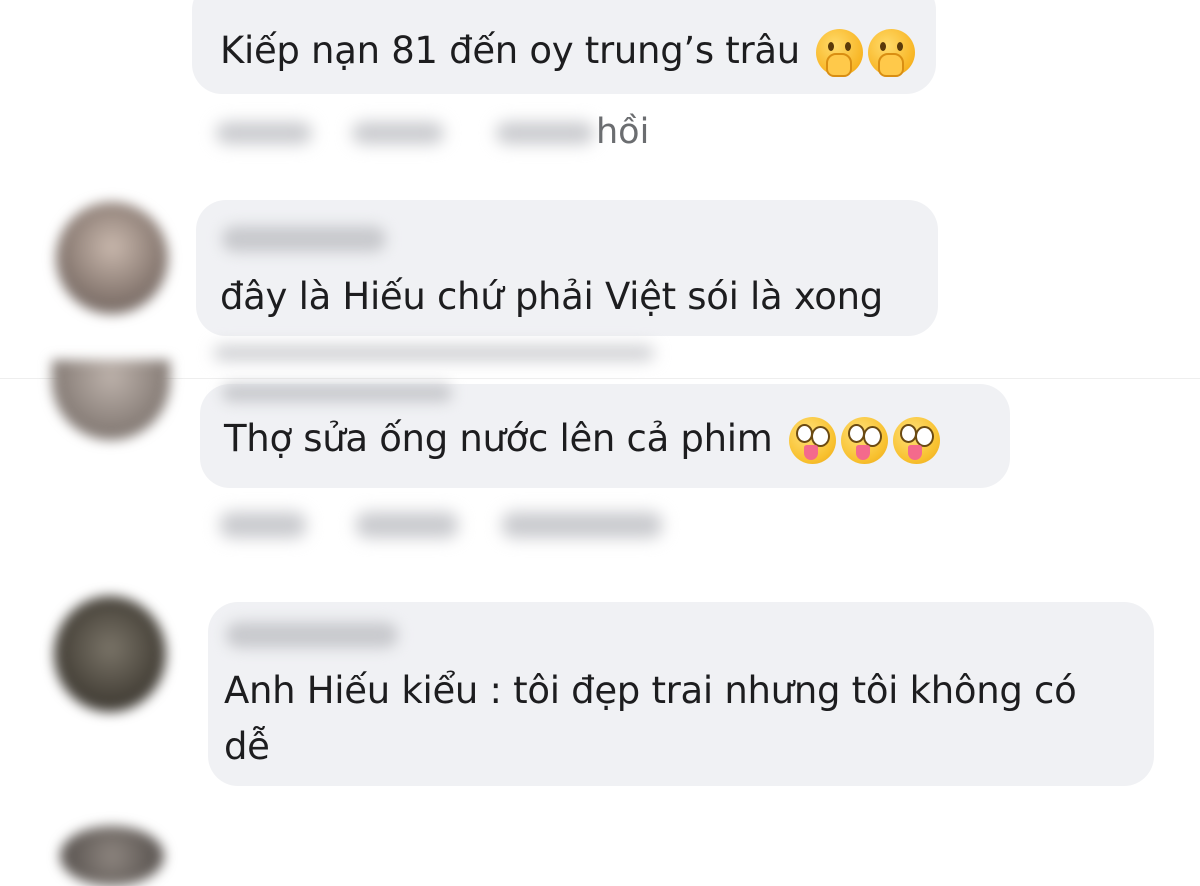 This screenshot has height=886, width=1200. I want to click on comment-text: Thợ sửa ống nước lên cả phim, so click(582, 439).